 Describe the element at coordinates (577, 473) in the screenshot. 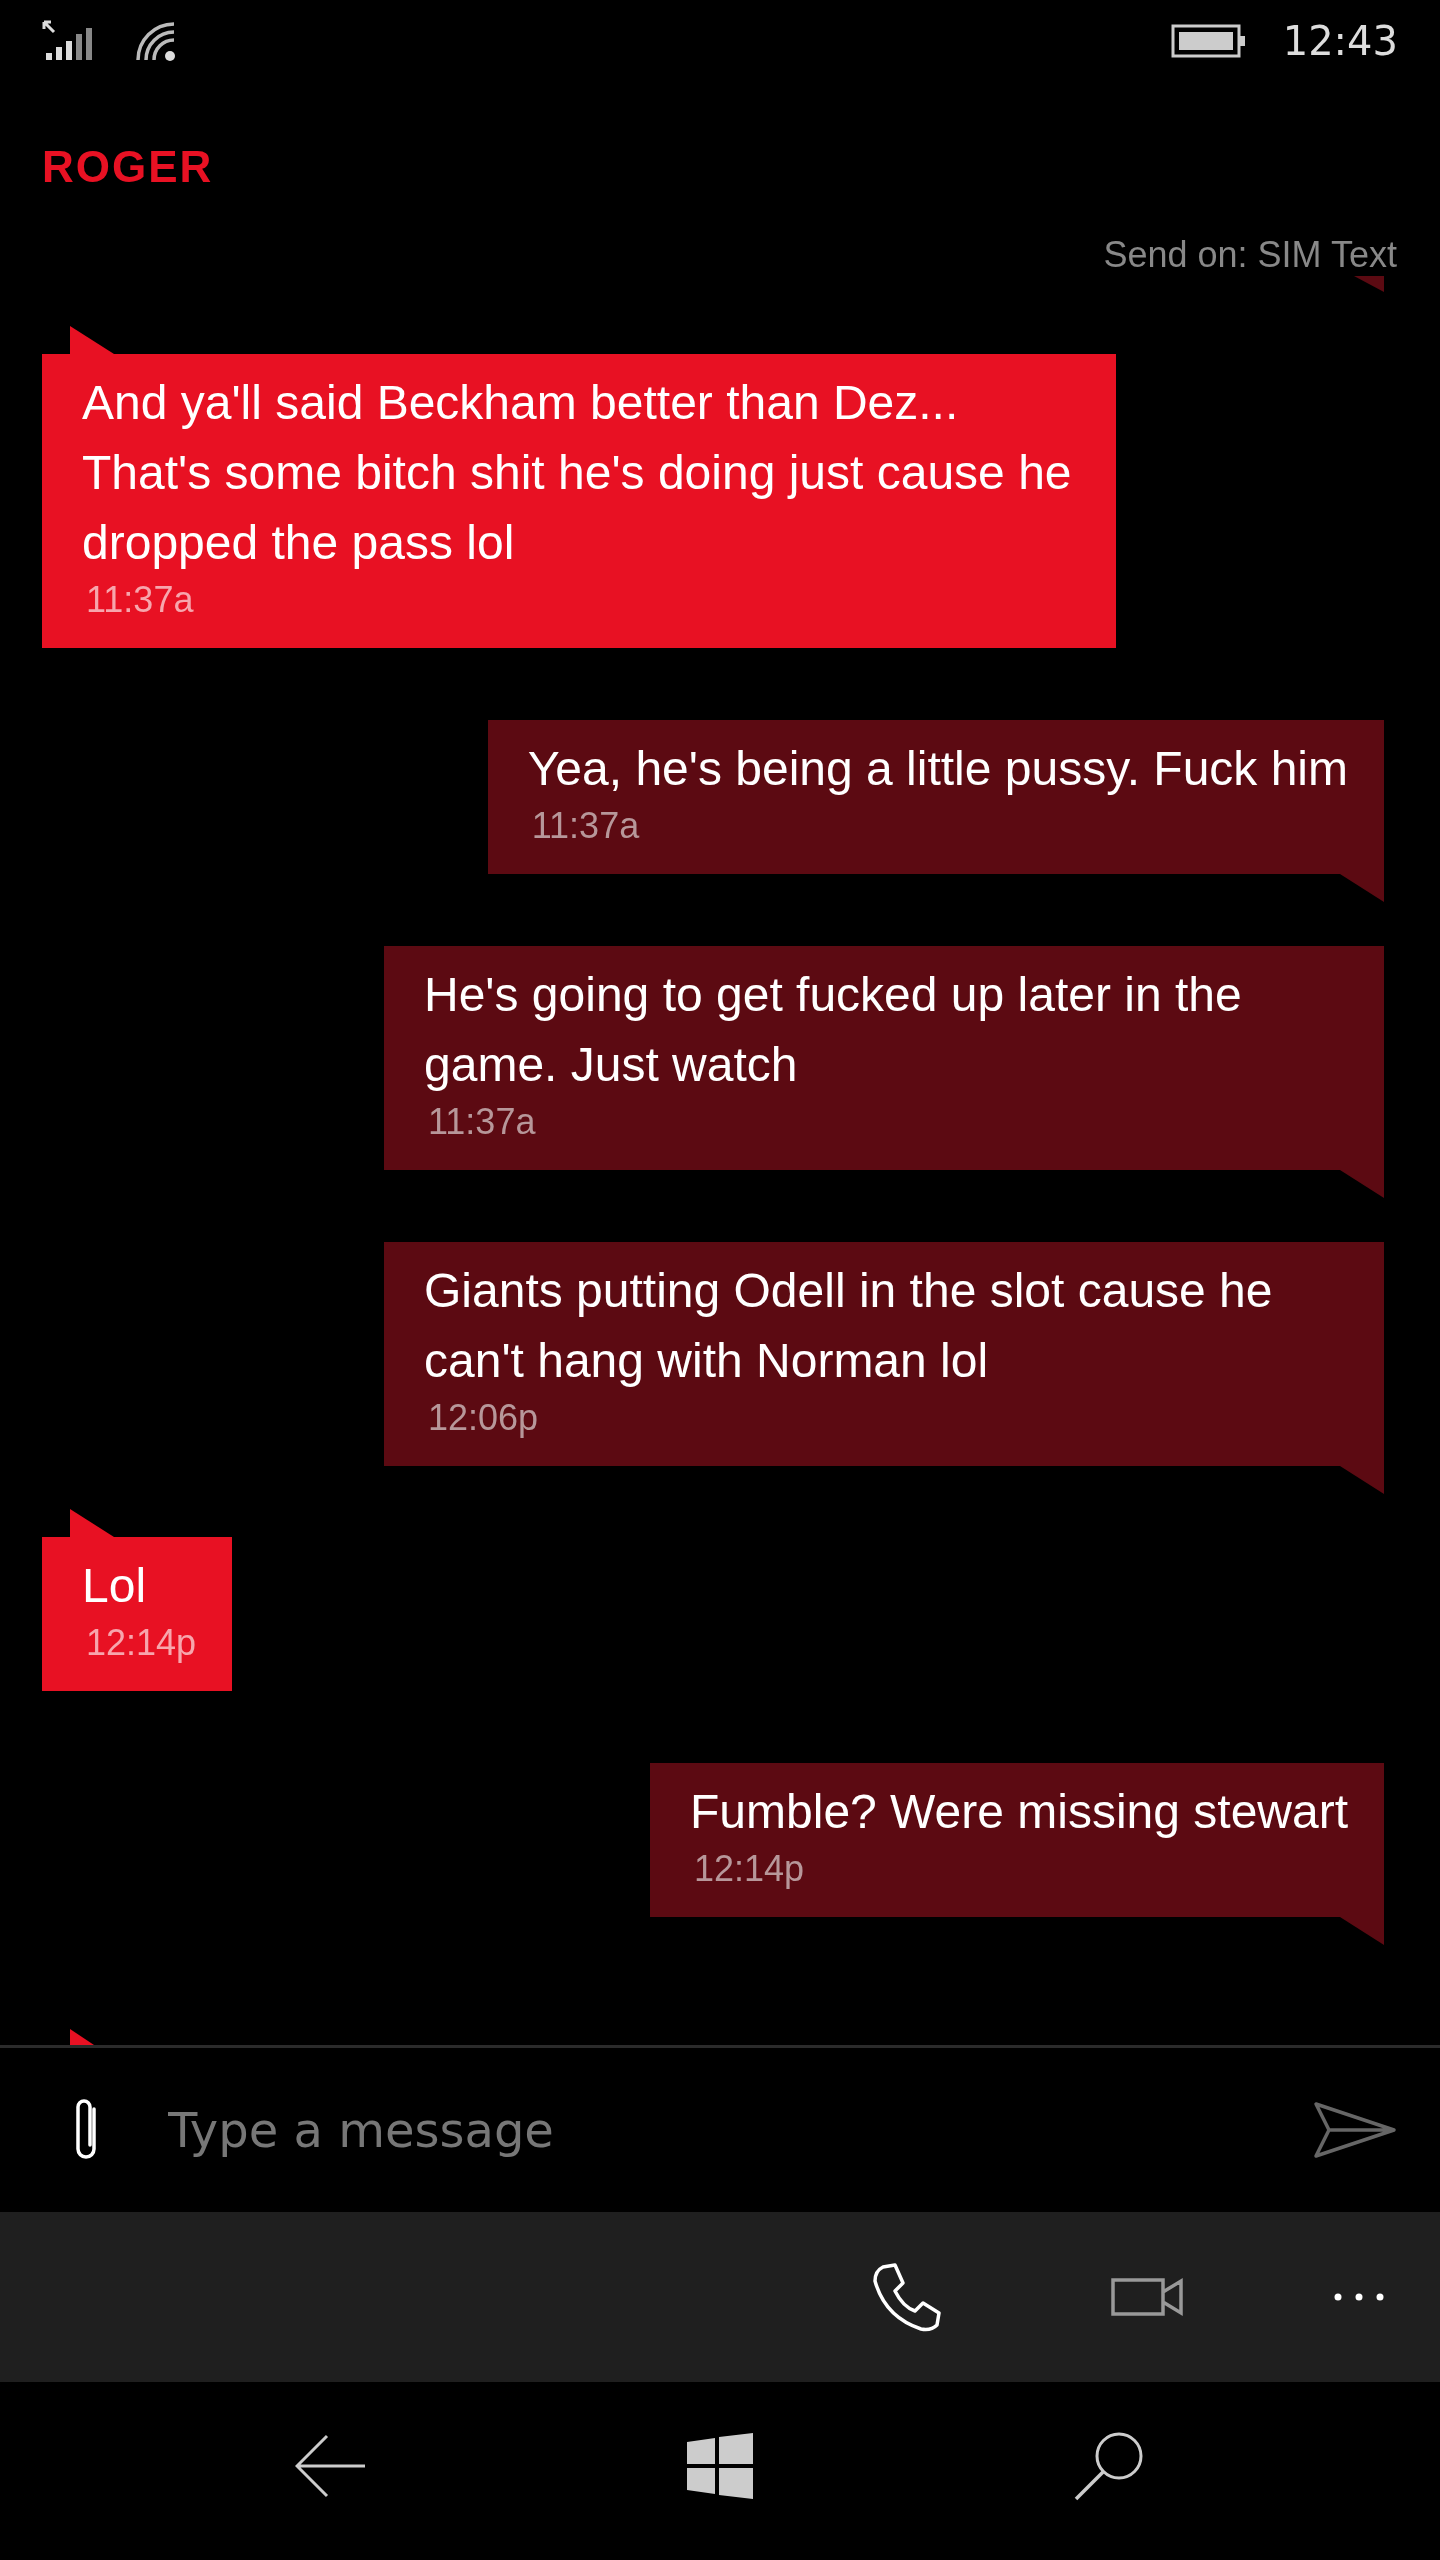

I see `message-text: And ya'll said Beckham better than Dez... That's some bitch shit he's doing just cause he dropped the pass lol` at that location.